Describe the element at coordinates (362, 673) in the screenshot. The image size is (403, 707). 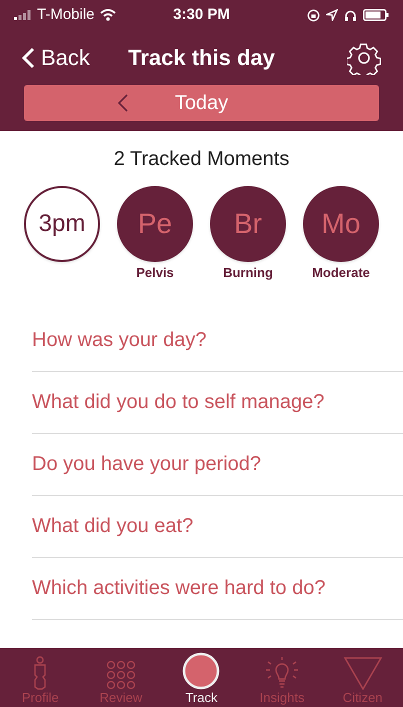
I see `triangle-icon` at that location.